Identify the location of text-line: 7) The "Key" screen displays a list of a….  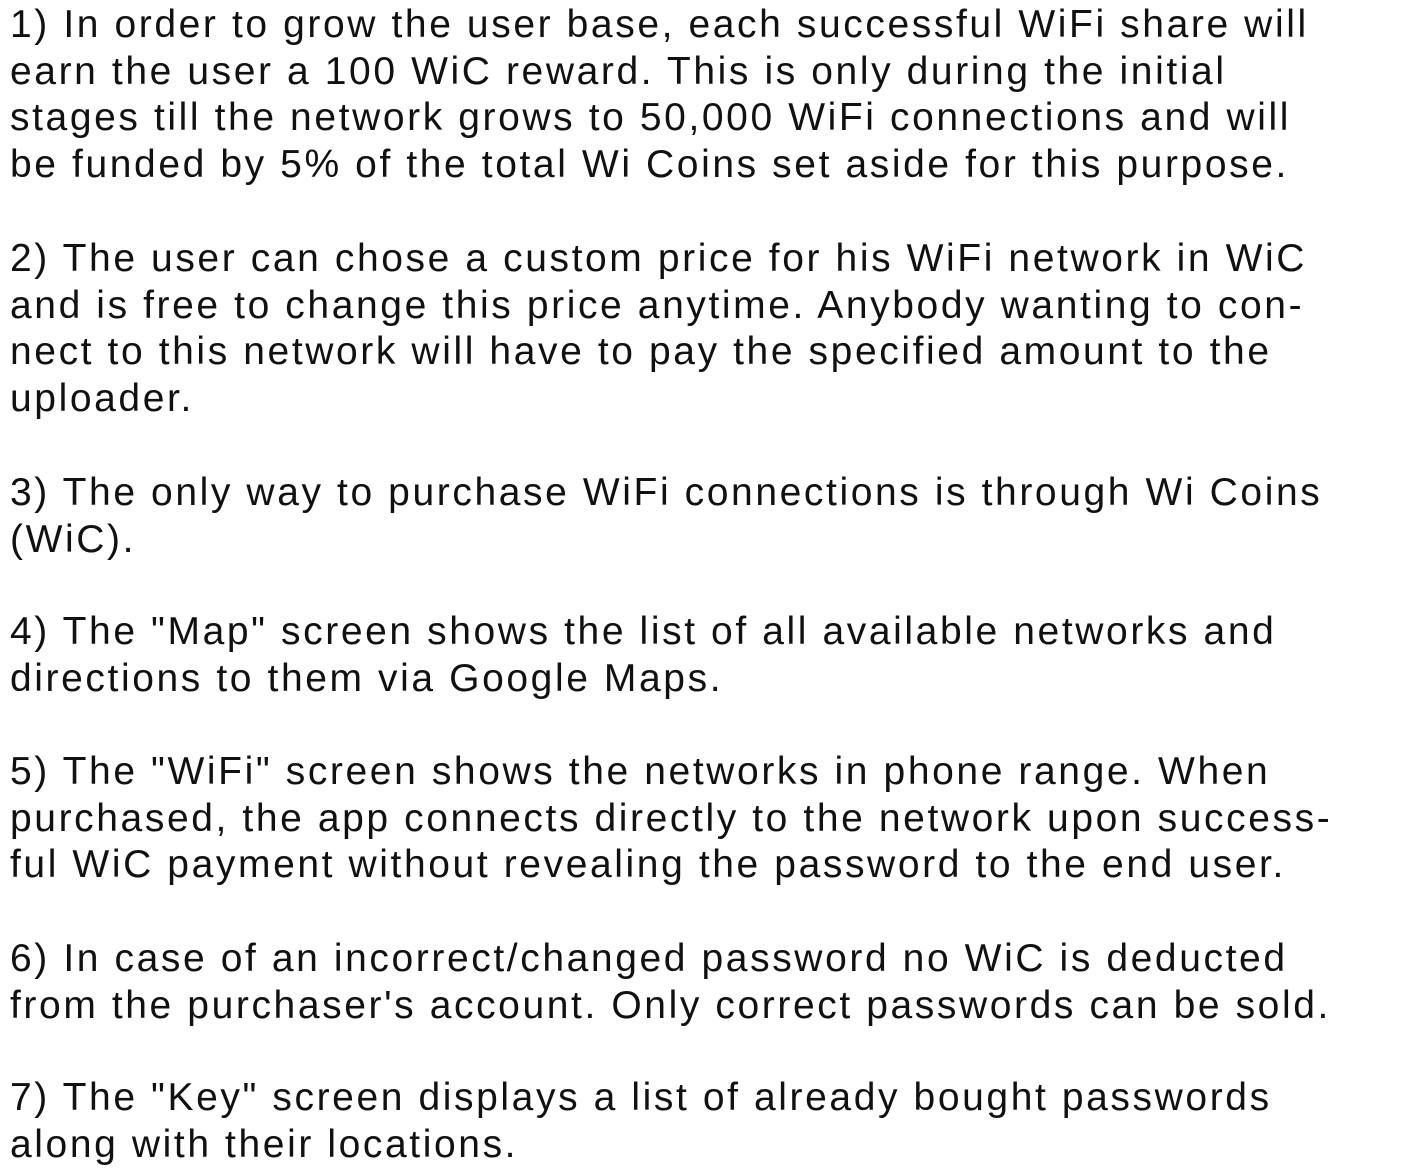
(715, 1098).